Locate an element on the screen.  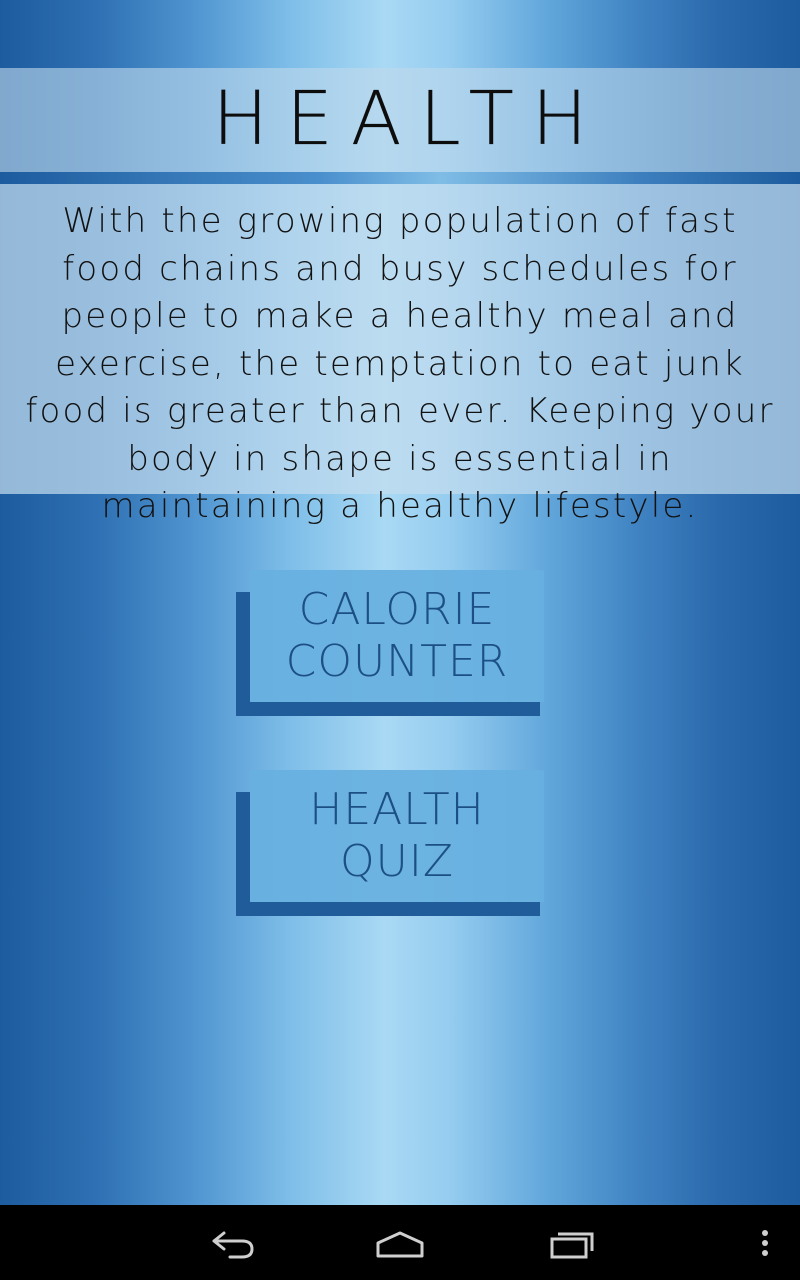
overflow-menu-icon is located at coordinates (765, 1243).